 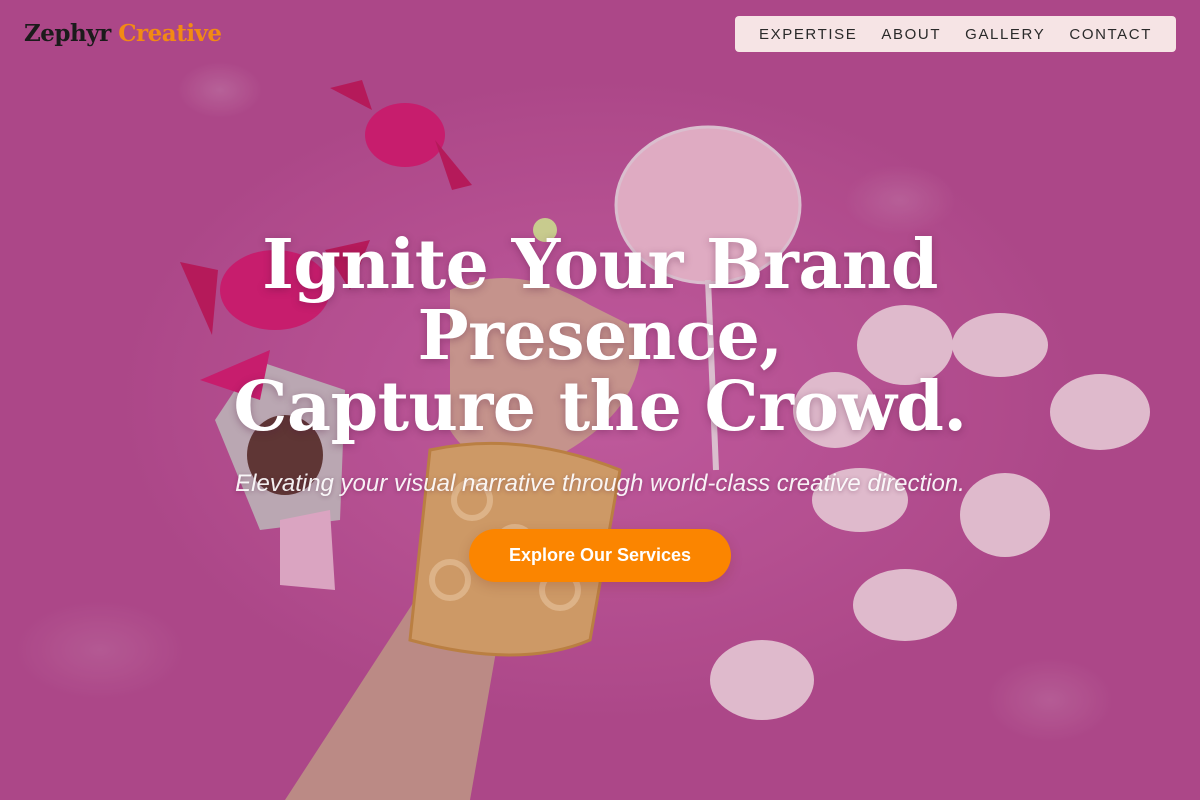 I want to click on brand-name-accent: Creative, so click(x=170, y=33).